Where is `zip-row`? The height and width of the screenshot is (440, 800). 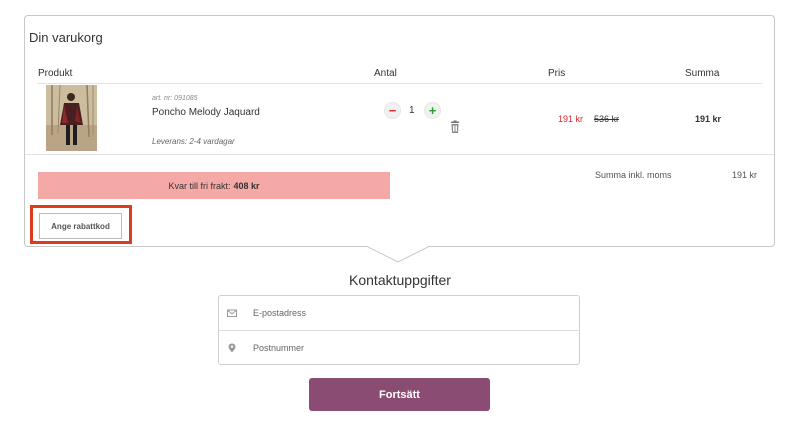
zip-row is located at coordinates (399, 348).